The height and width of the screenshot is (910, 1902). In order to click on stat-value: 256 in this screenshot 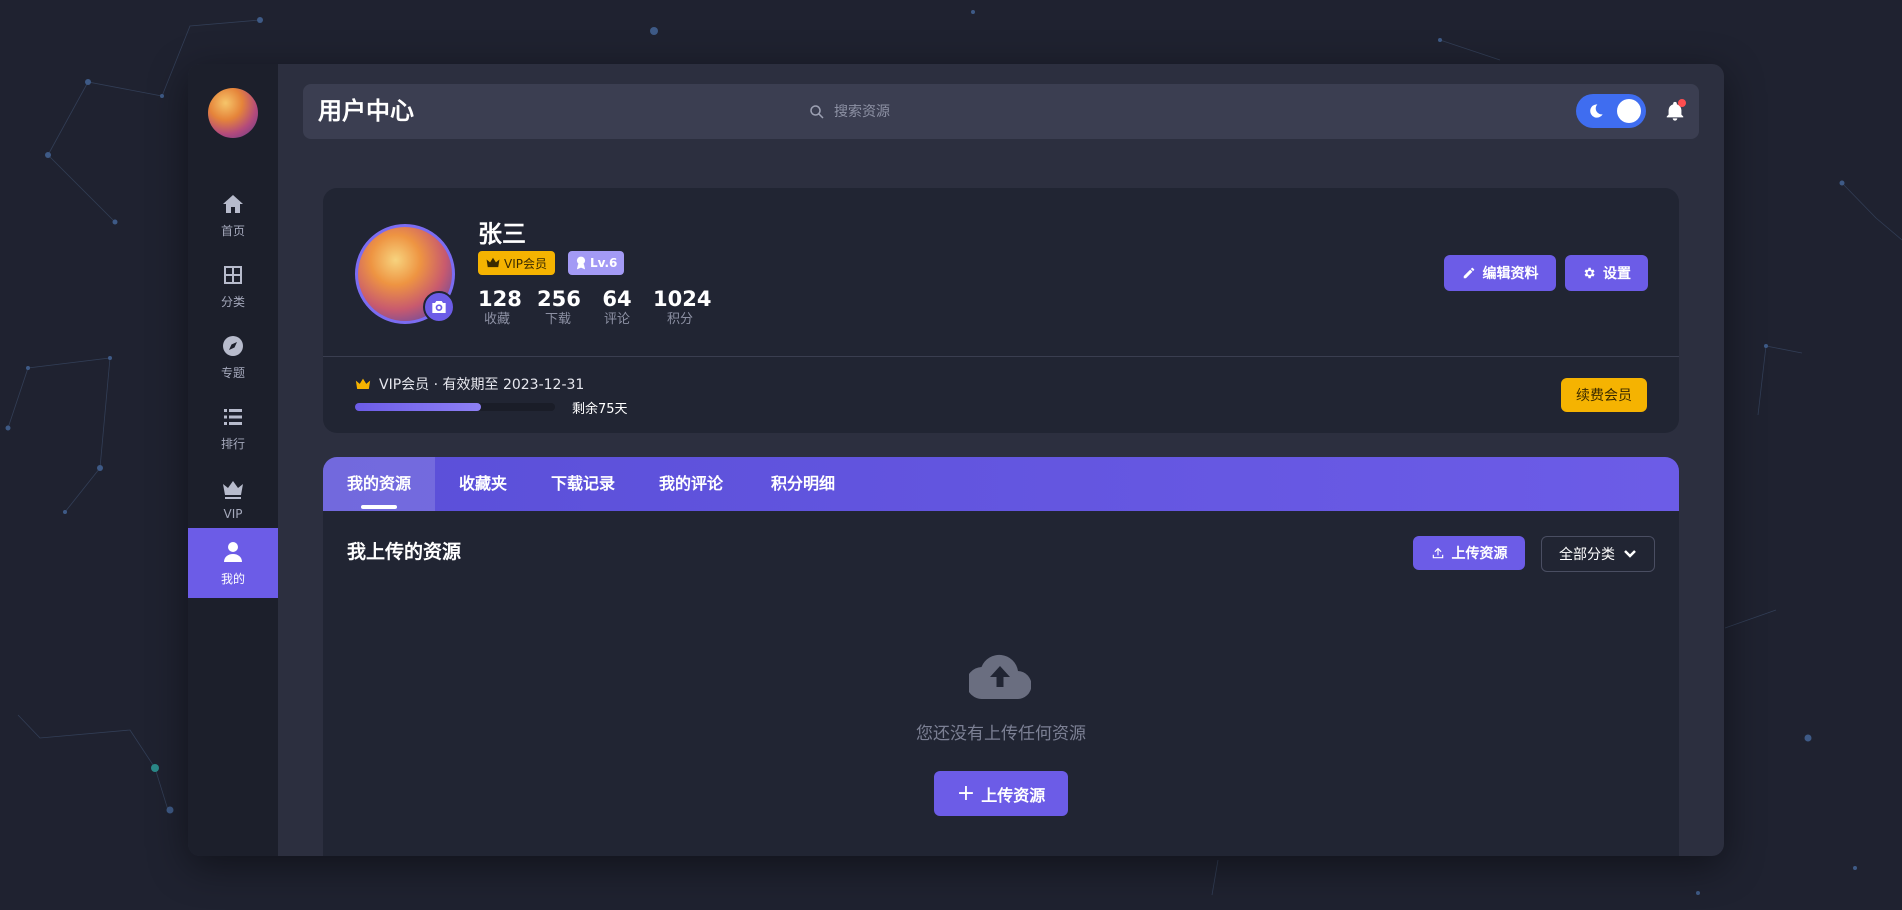, I will do `click(559, 299)`.